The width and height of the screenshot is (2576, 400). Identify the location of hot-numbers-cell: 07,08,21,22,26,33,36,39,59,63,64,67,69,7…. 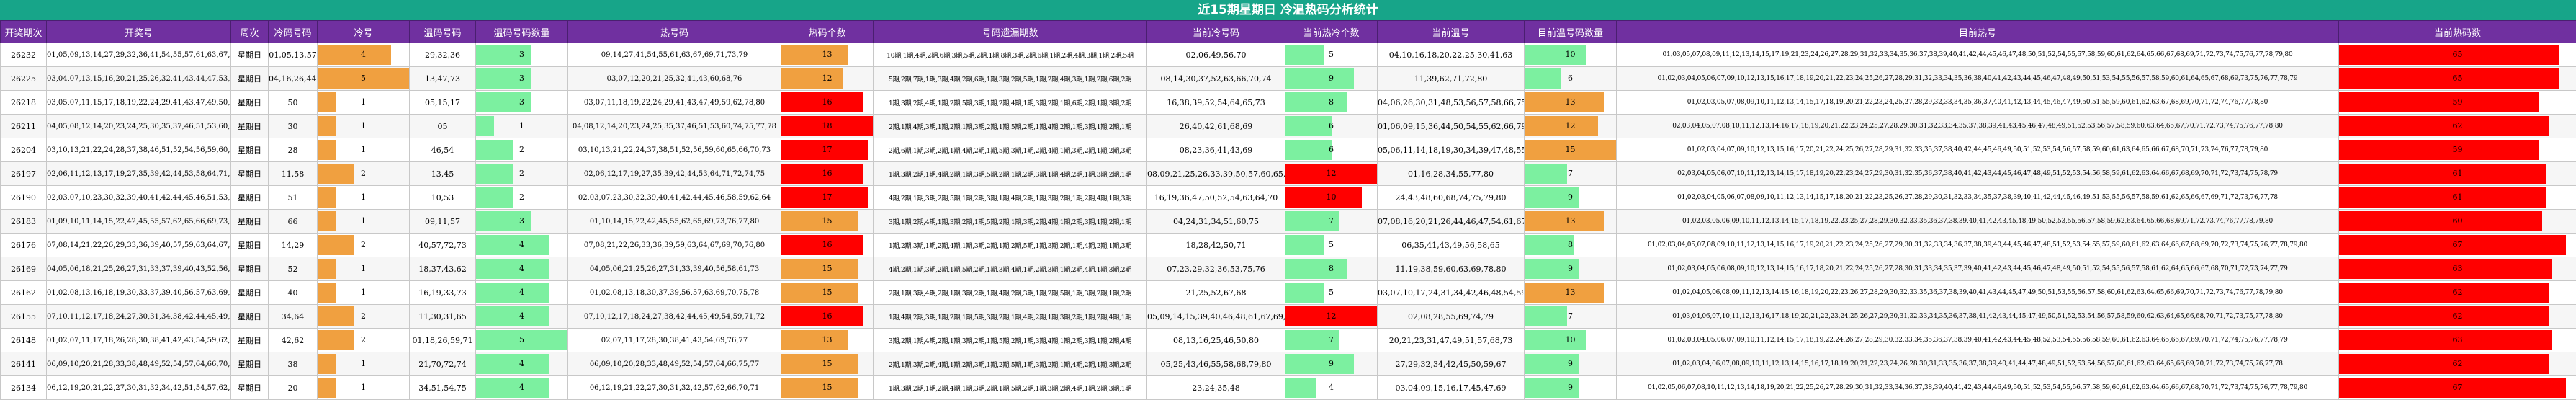
(674, 245).